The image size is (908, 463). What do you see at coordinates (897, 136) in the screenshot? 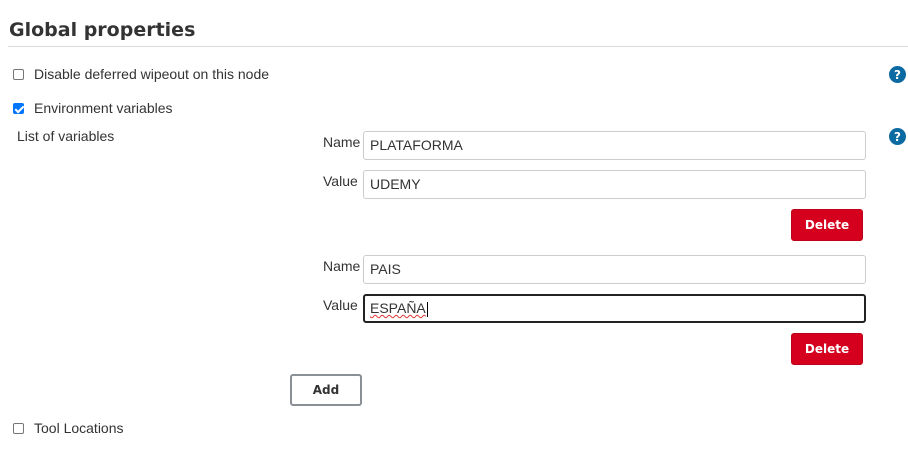
I see `help-icon-env-vars: ?` at bounding box center [897, 136].